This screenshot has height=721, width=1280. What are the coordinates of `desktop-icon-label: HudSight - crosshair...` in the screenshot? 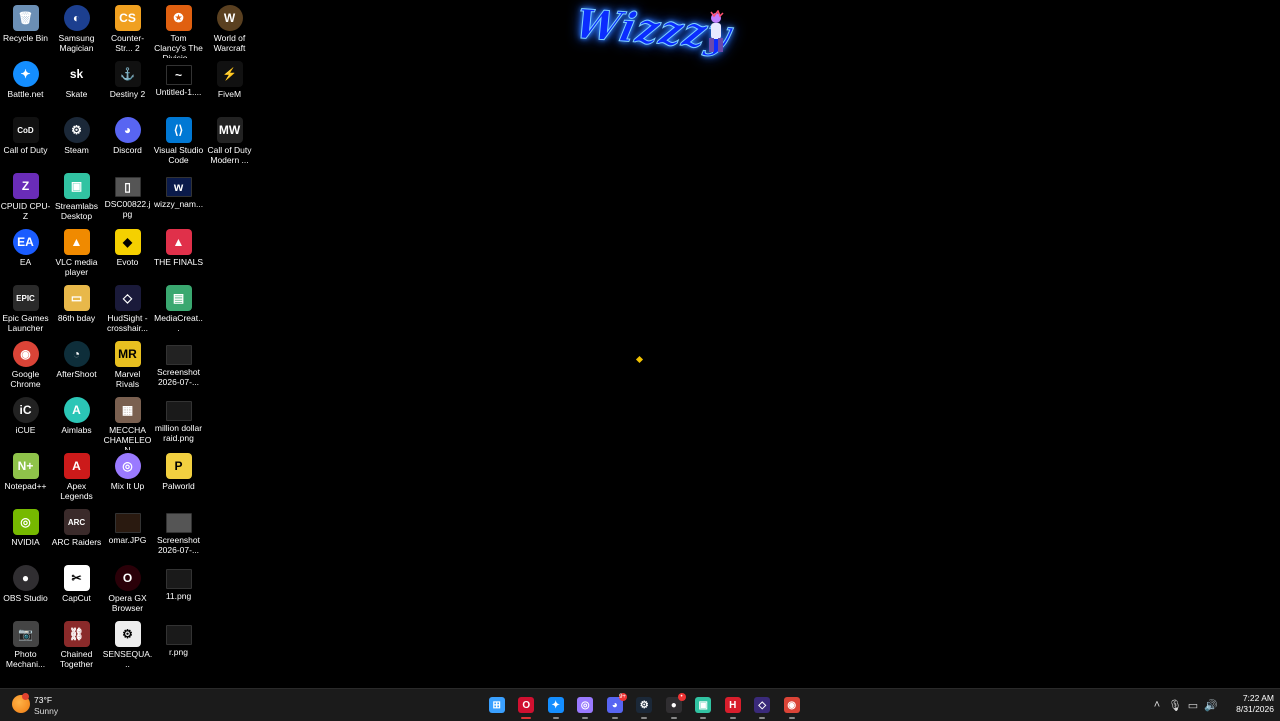 It's located at (127, 323).